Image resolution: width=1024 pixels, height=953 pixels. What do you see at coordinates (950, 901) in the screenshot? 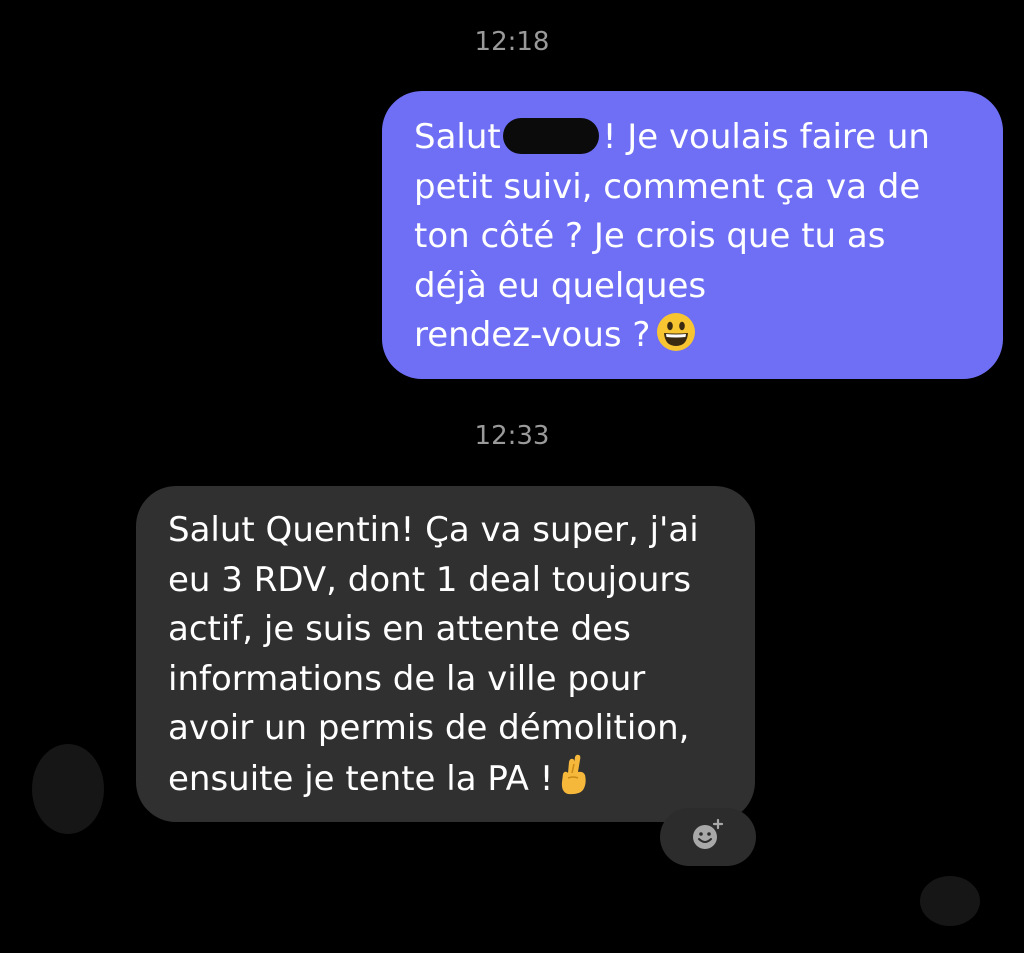
I see `redacted-mark` at bounding box center [950, 901].